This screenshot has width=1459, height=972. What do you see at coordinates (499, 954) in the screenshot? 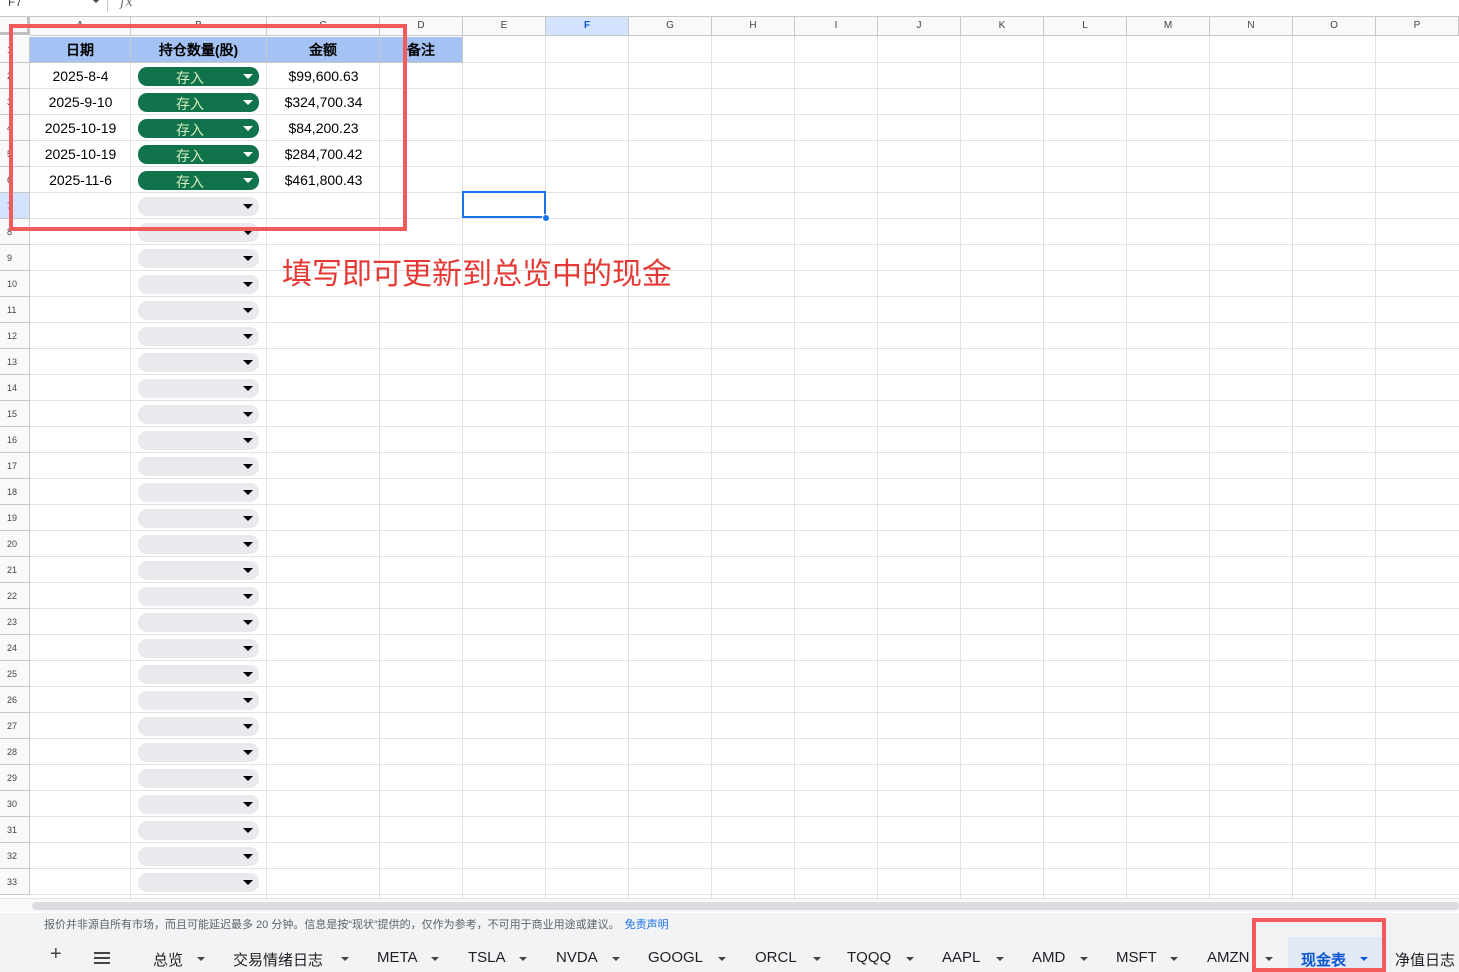
I see `sheet-tab: TSLA` at bounding box center [499, 954].